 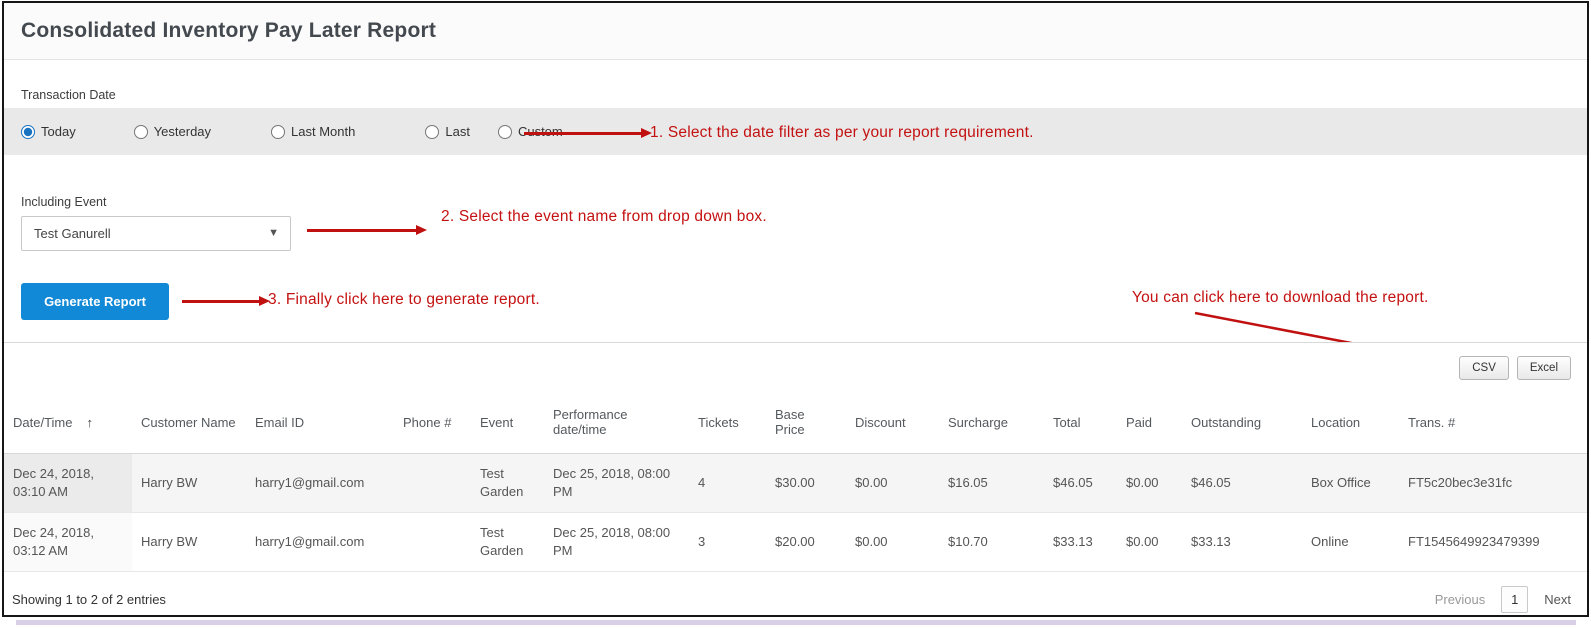 What do you see at coordinates (1350, 422) in the screenshot?
I see `column-header: Location` at bounding box center [1350, 422].